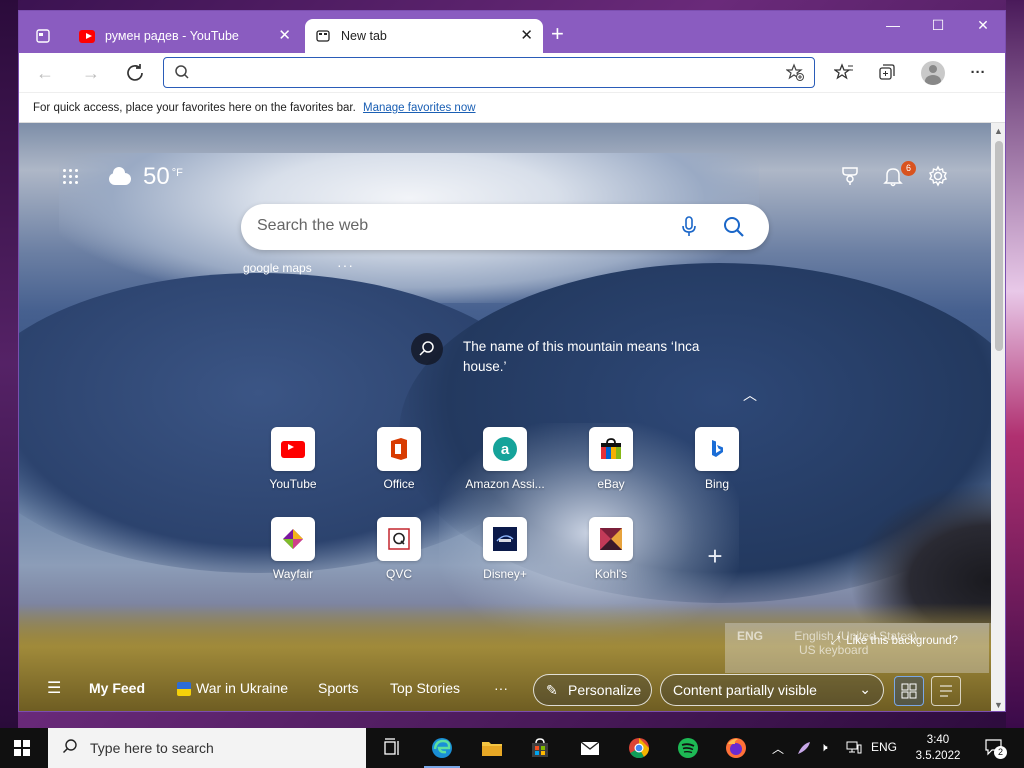 The image size is (1024, 768). I want to click on tab-actions-button, so click(45, 36).